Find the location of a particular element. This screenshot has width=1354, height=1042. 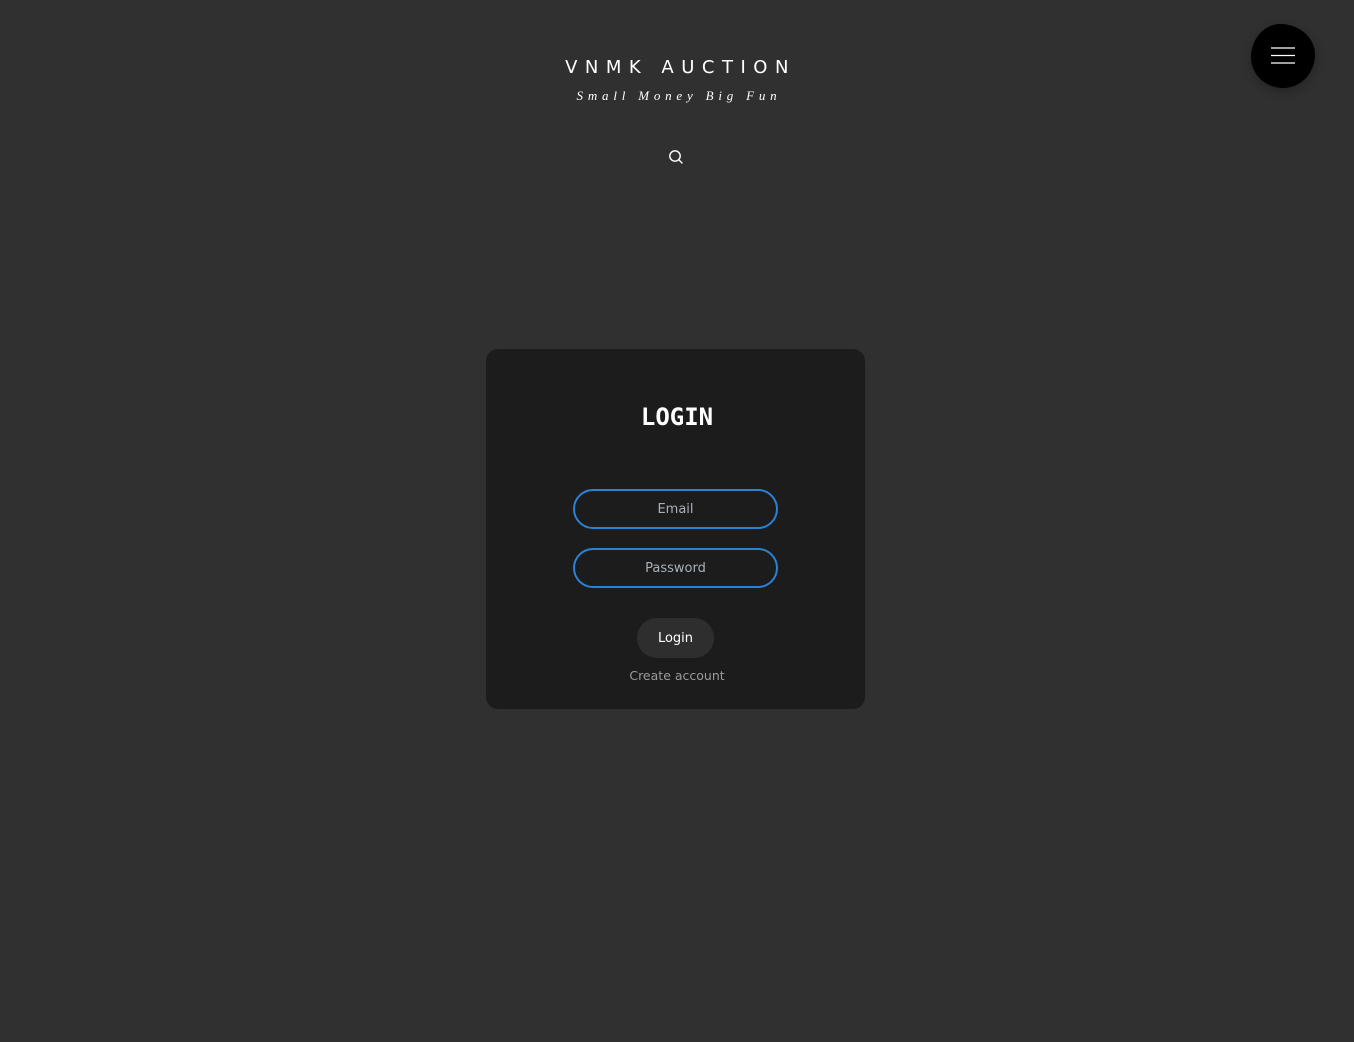

create-account-row: Create account is located at coordinates (677, 676).